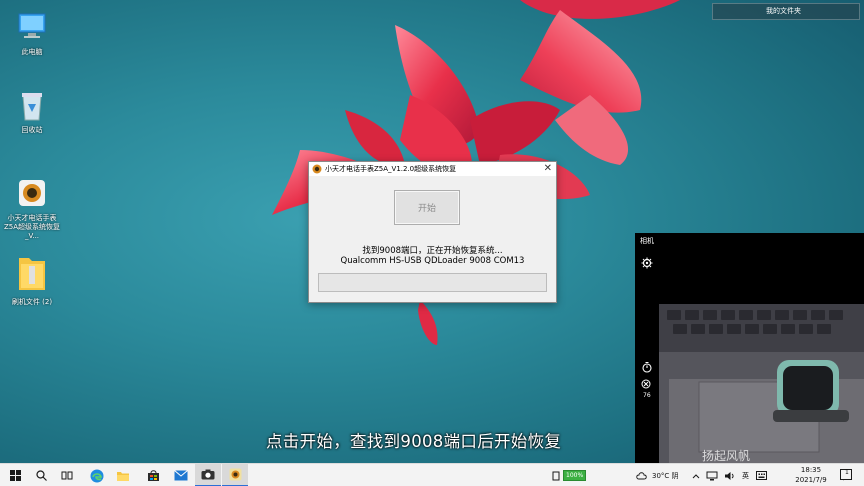 This screenshot has width=864, height=486. Describe the element at coordinates (32, 27) in the screenshot. I see `pc-icon` at that location.